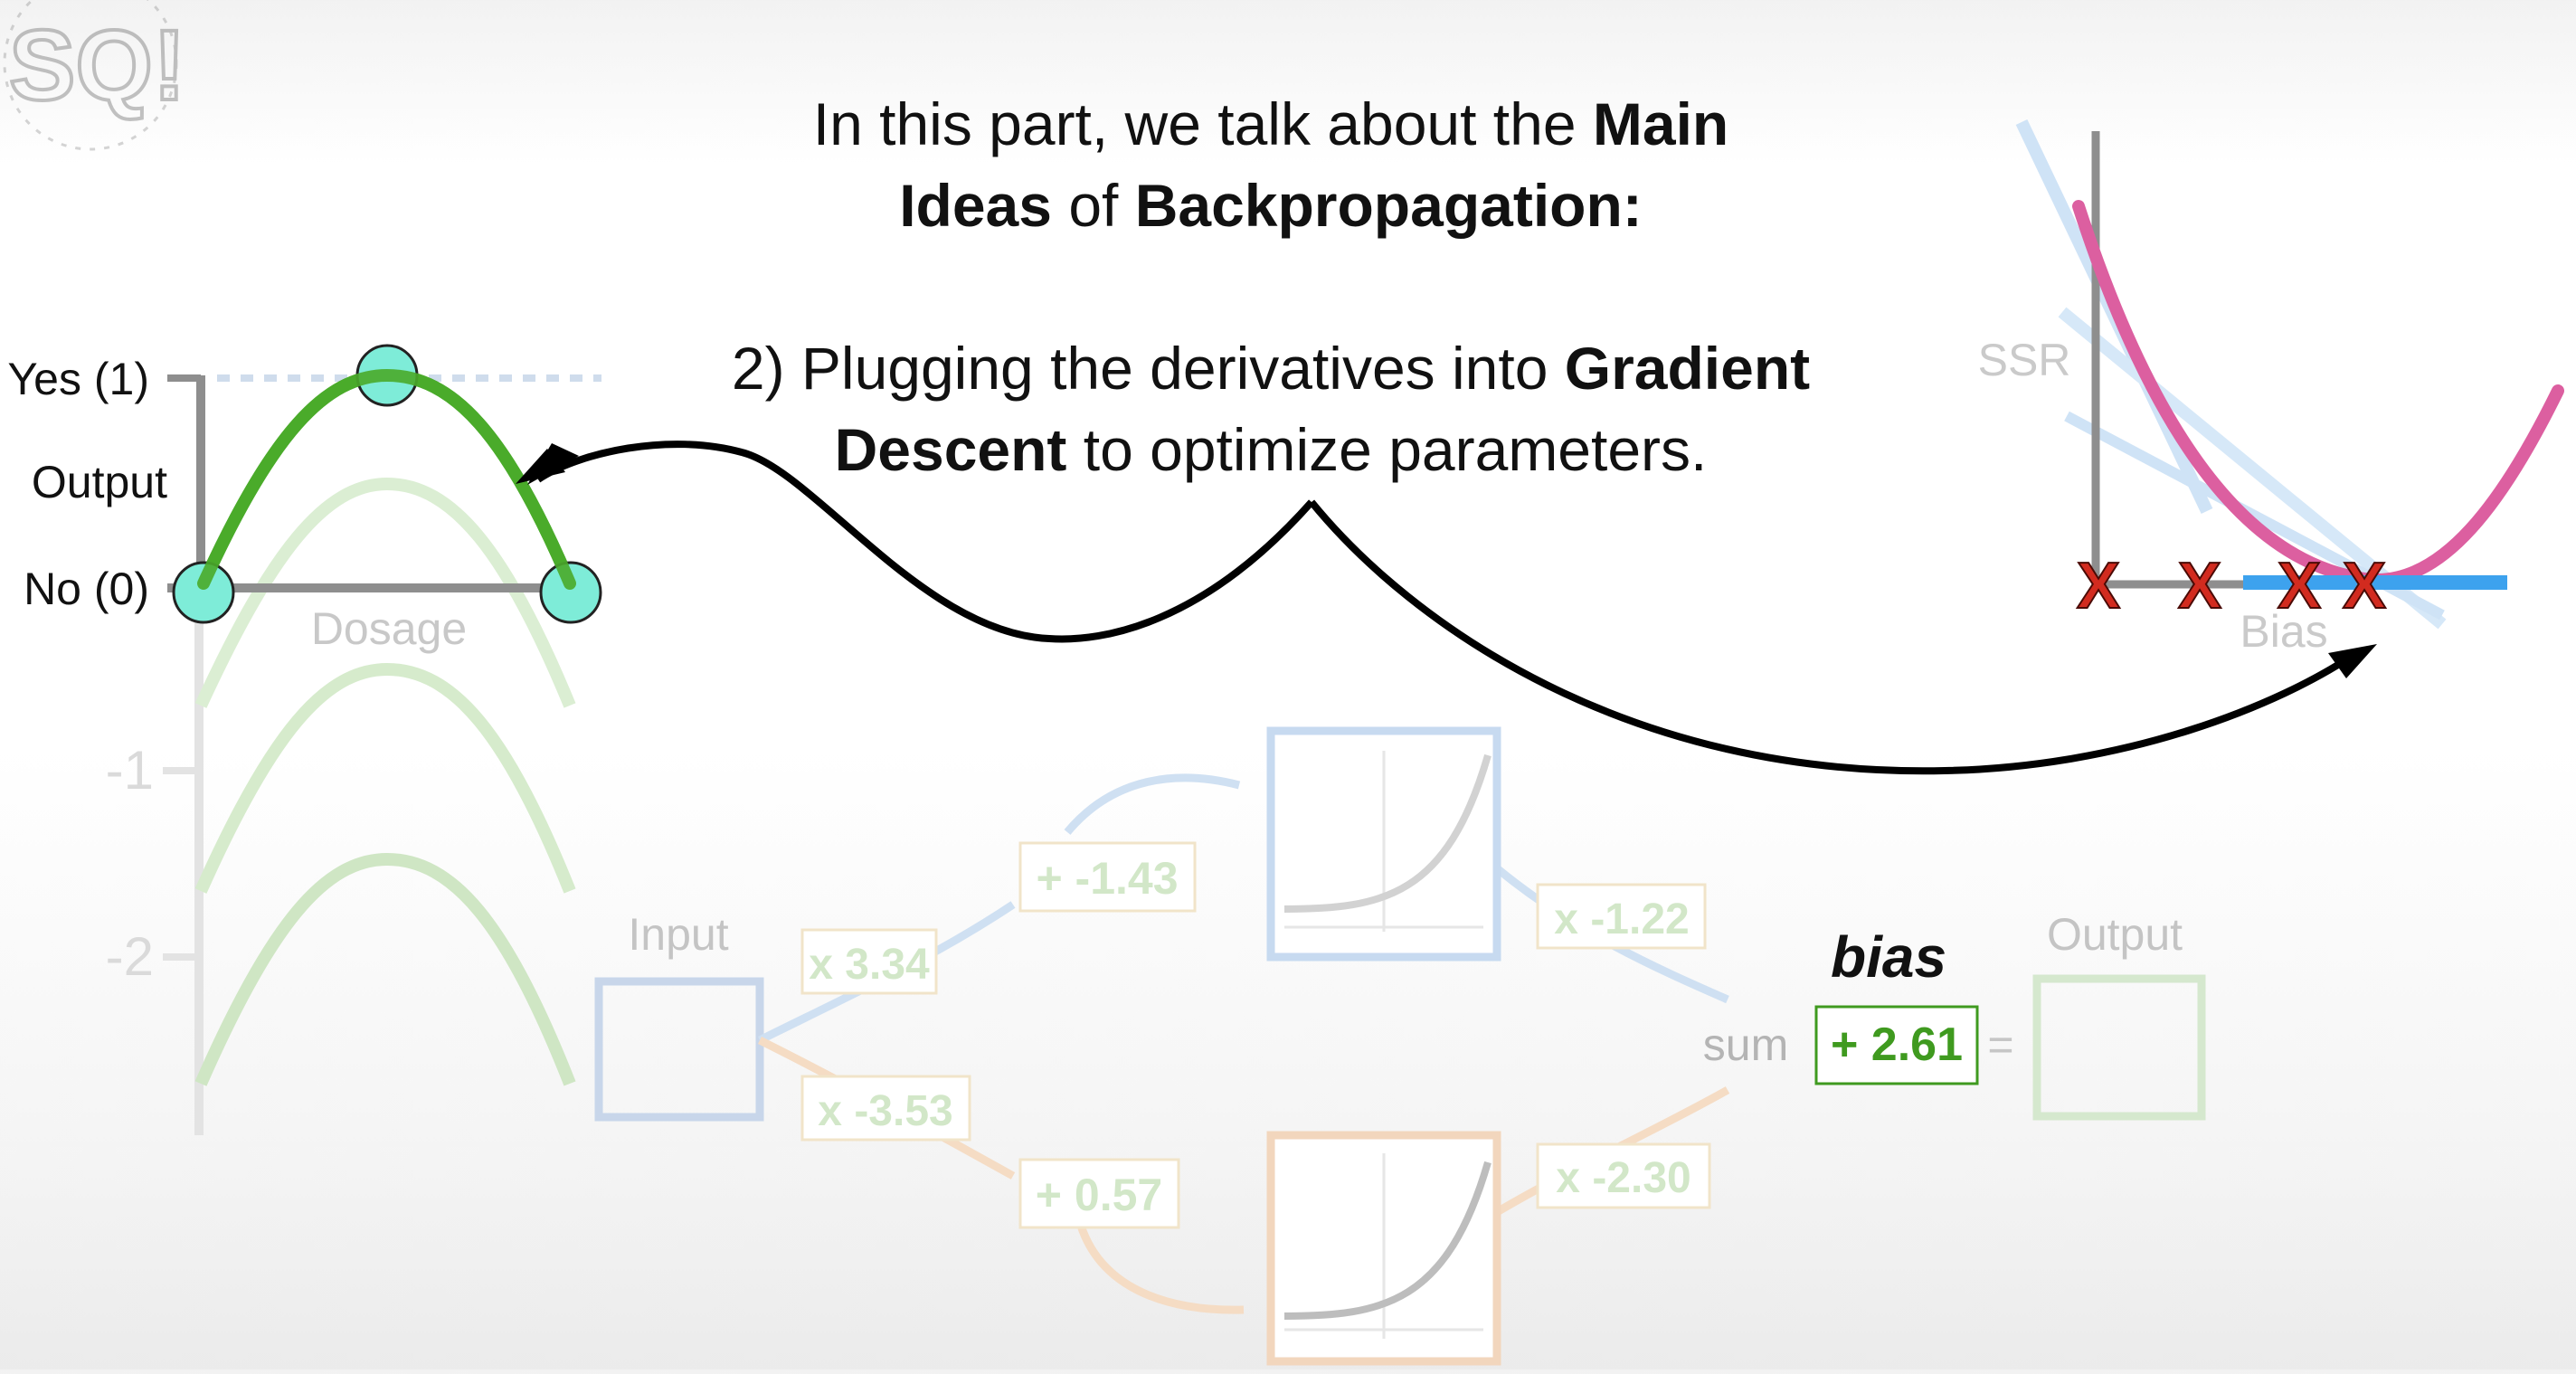 This screenshot has height=1374, width=2576. Describe the element at coordinates (1889, 957) in the screenshot. I see `bias-label: bias` at that location.